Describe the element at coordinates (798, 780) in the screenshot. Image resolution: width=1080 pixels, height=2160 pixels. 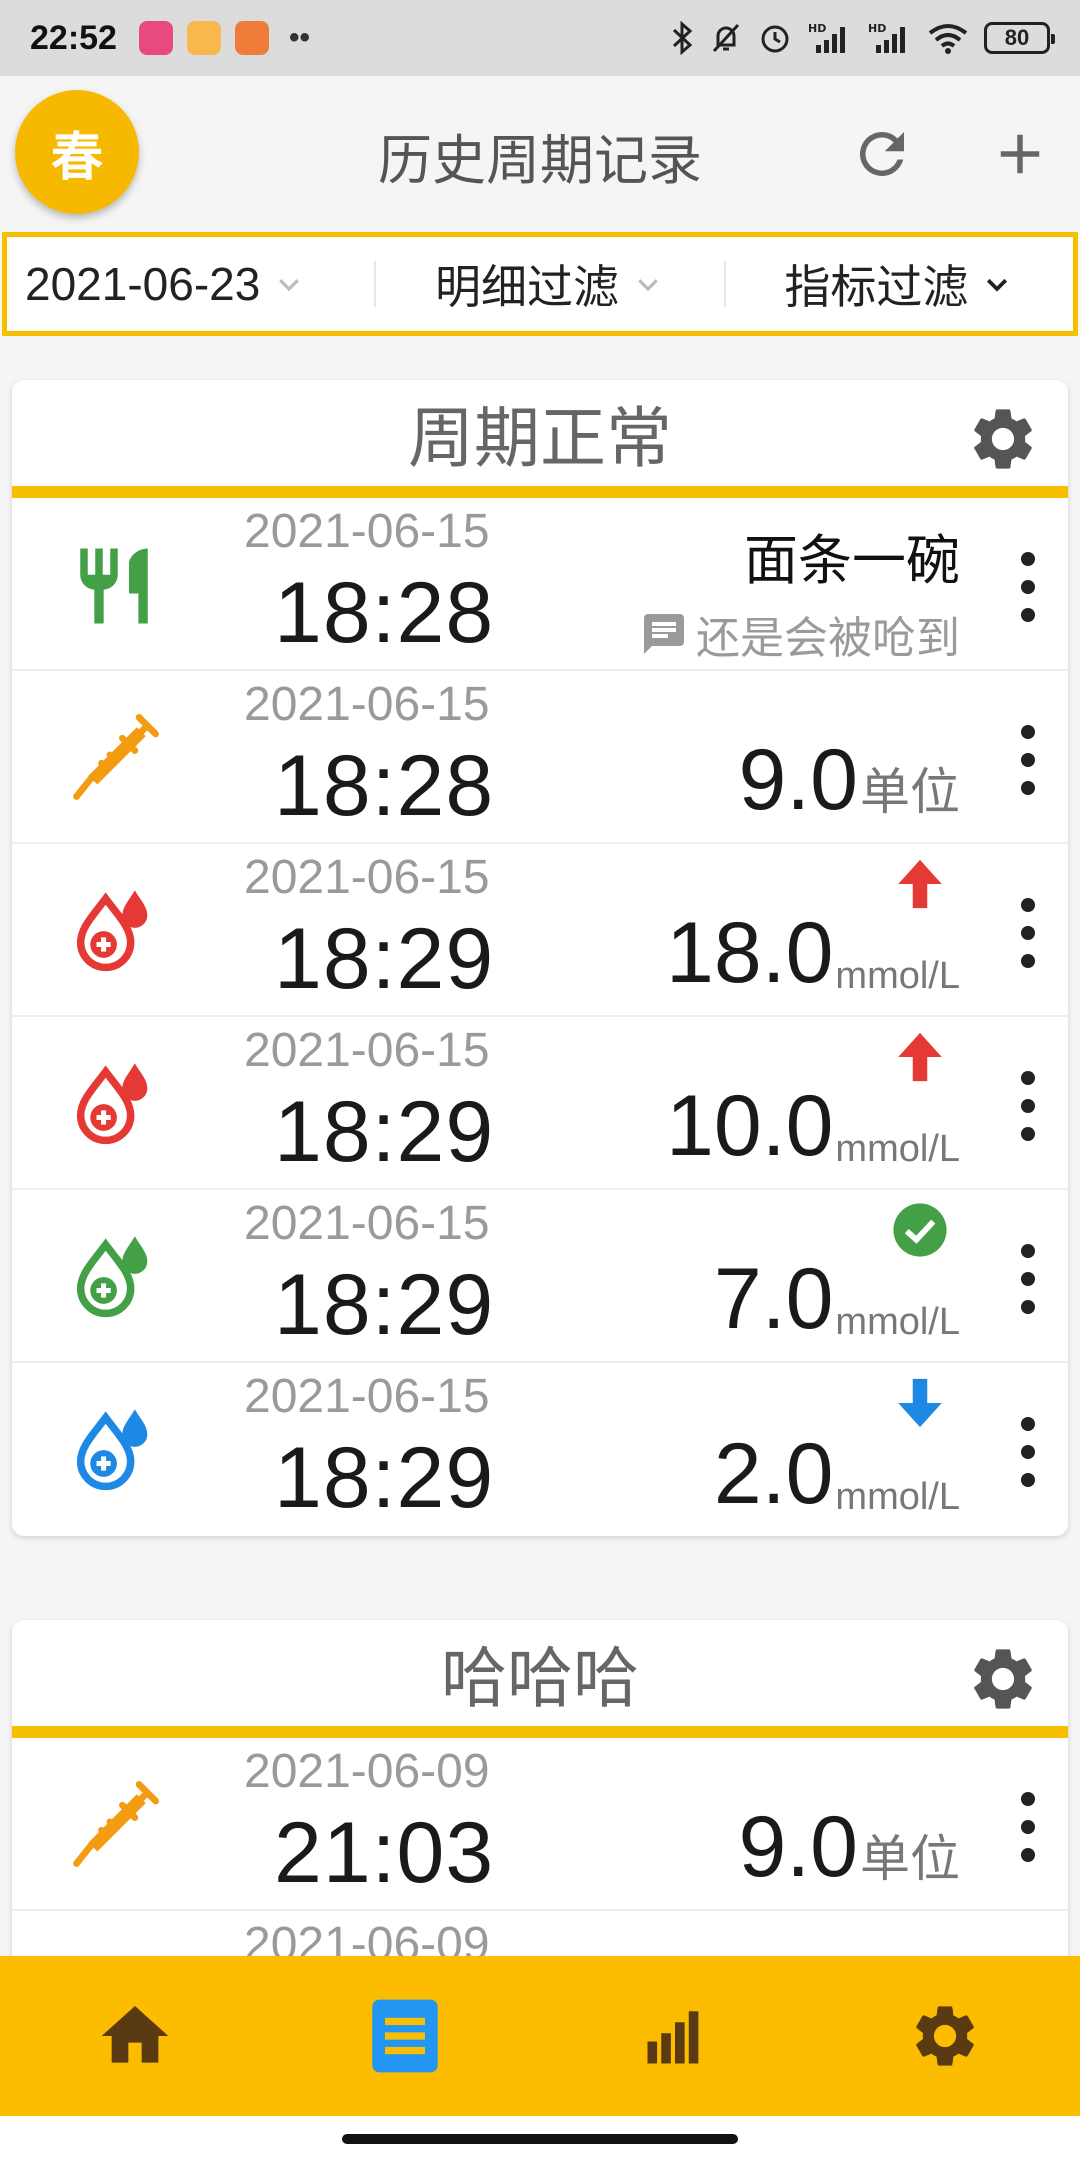
I see `record-value: 9.0` at that location.